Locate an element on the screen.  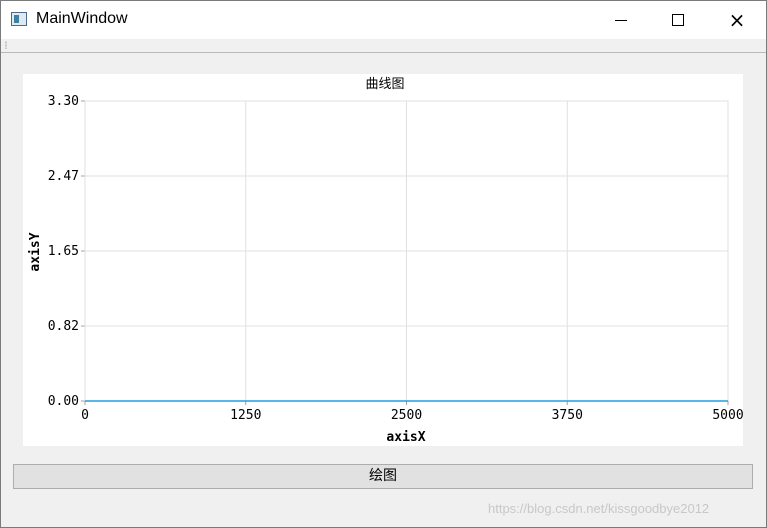
y-tick-label: 1.65 is located at coordinates (63, 251).